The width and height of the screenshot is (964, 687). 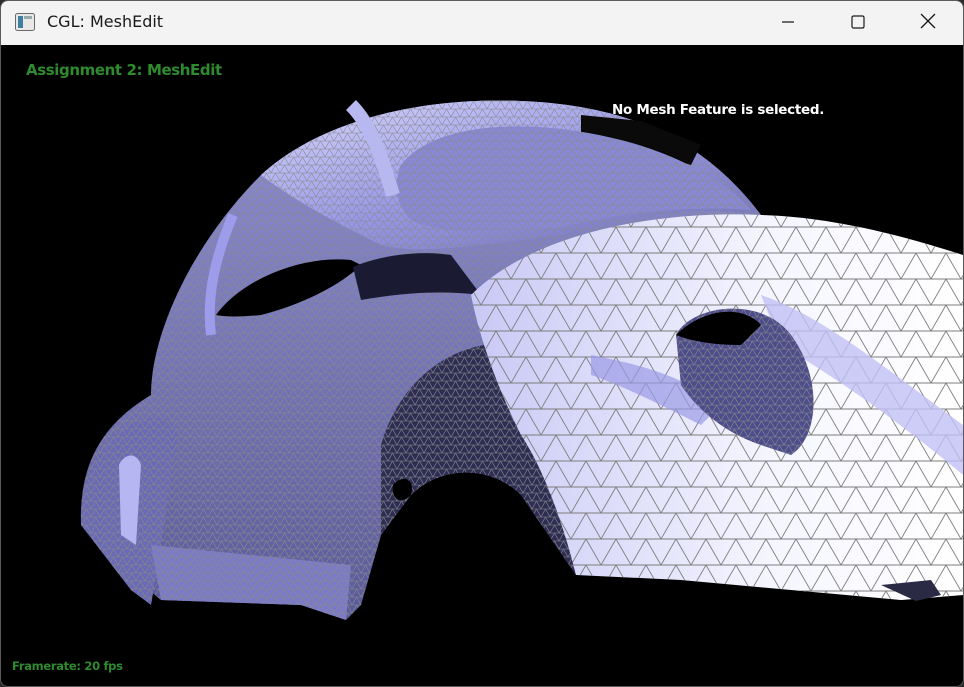 What do you see at coordinates (105, 21) in the screenshot?
I see `window-title: CGL: MeshEdit` at bounding box center [105, 21].